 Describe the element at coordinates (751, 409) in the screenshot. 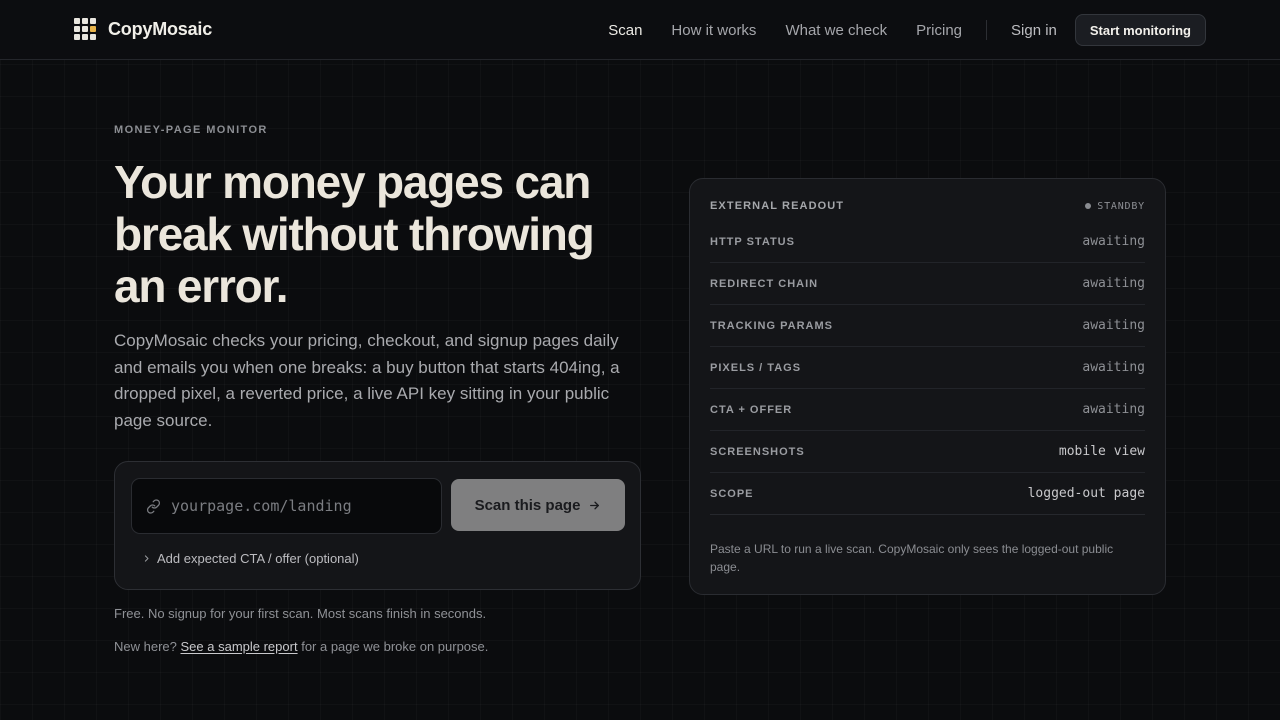

I see `readout-row-label: CTA + OFFER` at that location.